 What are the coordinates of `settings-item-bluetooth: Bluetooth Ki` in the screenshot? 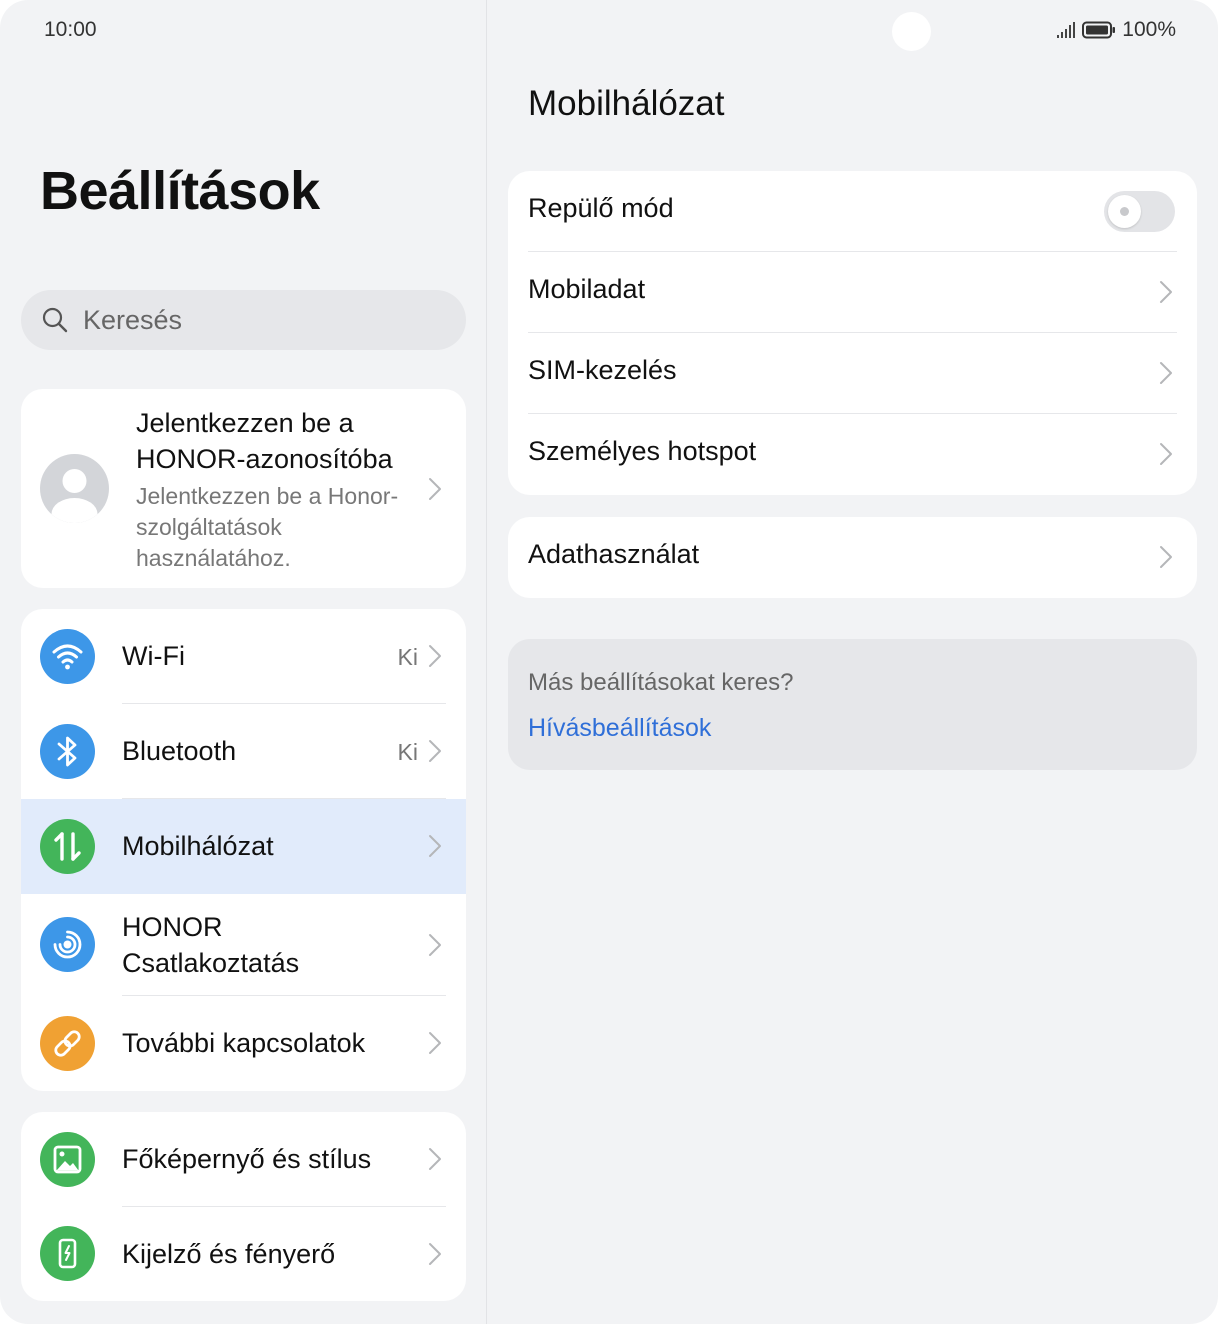 It's located at (243, 751).